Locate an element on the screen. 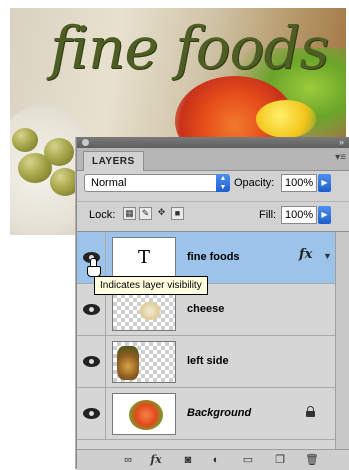 The height and width of the screenshot is (470, 349). lock-position-icon: ✥ is located at coordinates (161, 213).